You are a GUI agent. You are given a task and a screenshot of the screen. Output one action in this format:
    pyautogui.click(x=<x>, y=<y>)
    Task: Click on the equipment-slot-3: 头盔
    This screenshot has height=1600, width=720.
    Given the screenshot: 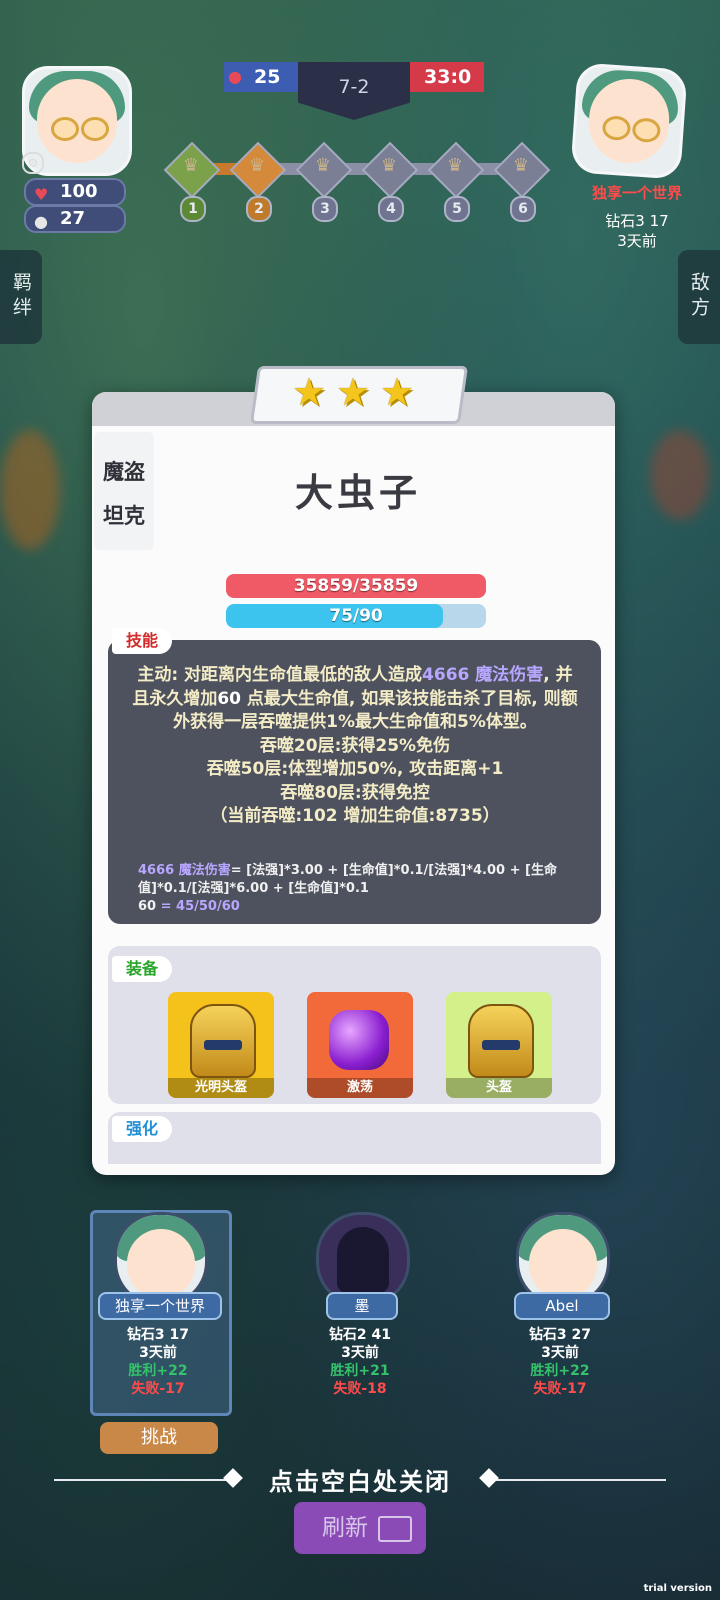 What is the action you would take?
    pyautogui.click(x=499, y=1045)
    